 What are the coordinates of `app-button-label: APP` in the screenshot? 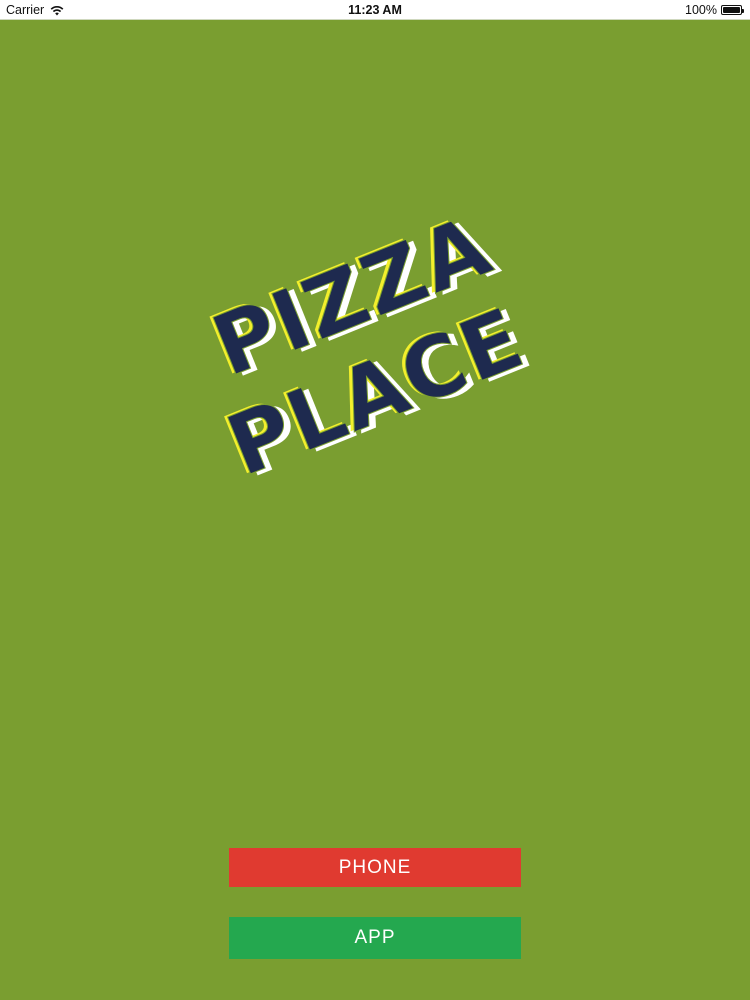 It's located at (375, 937).